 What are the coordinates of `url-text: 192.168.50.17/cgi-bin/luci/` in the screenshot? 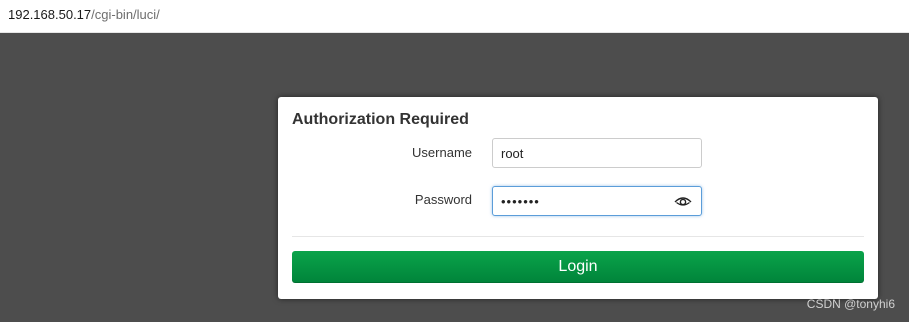 It's located at (84, 14).